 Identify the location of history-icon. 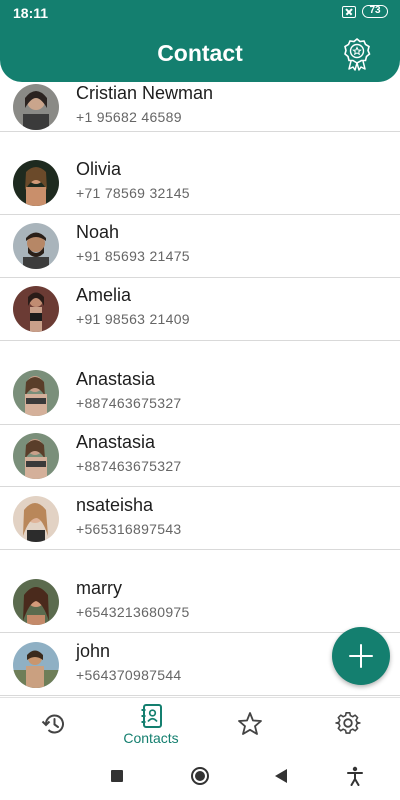
(52, 724).